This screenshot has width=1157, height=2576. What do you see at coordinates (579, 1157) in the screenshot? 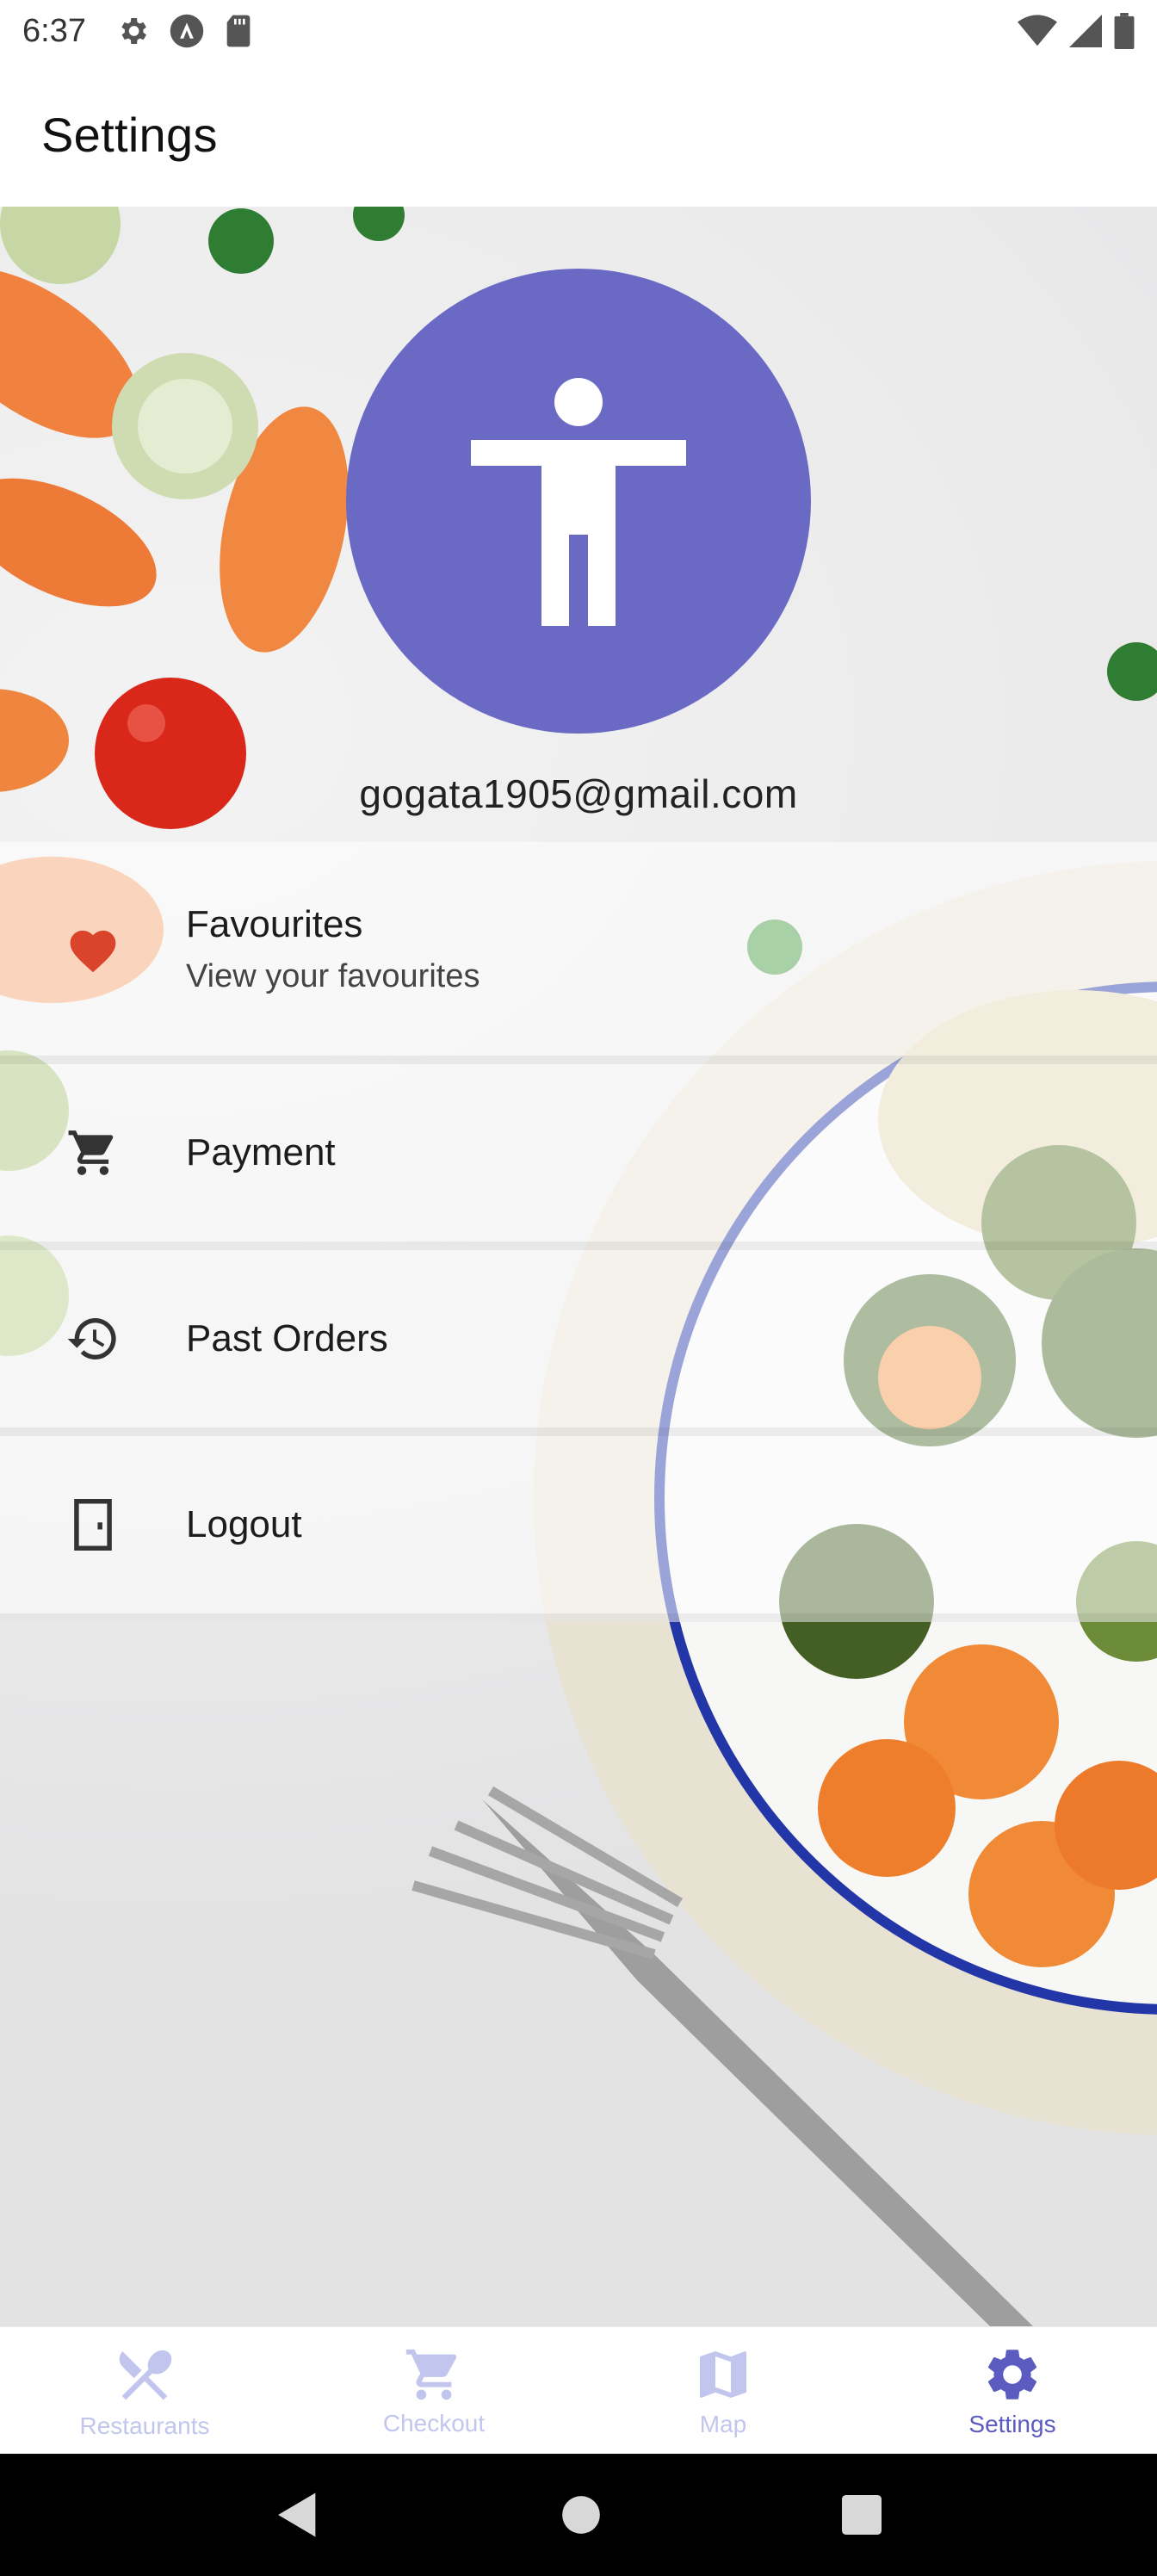
I see `menu-item-payment: Payment` at bounding box center [579, 1157].